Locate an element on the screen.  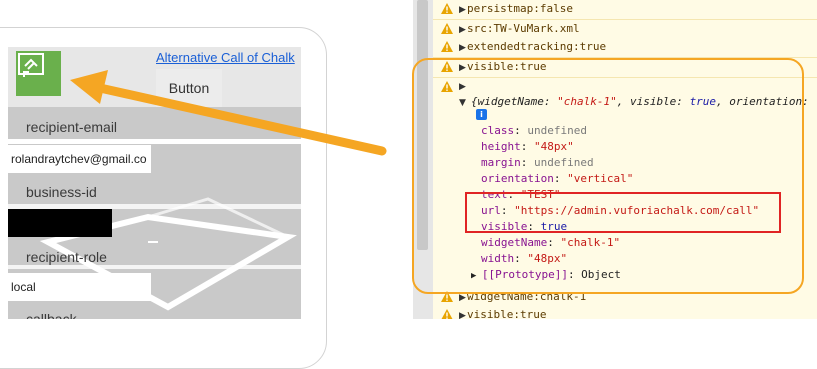
console-row: ▶ persistmap:false is located at coordinates (625, 10).